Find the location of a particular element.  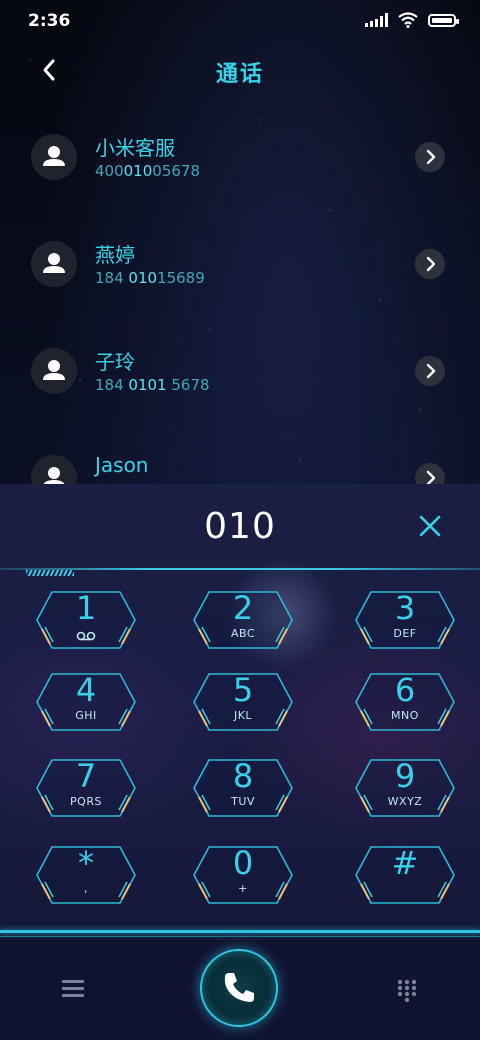

dial-key-star: *, is located at coordinates (86, 874).